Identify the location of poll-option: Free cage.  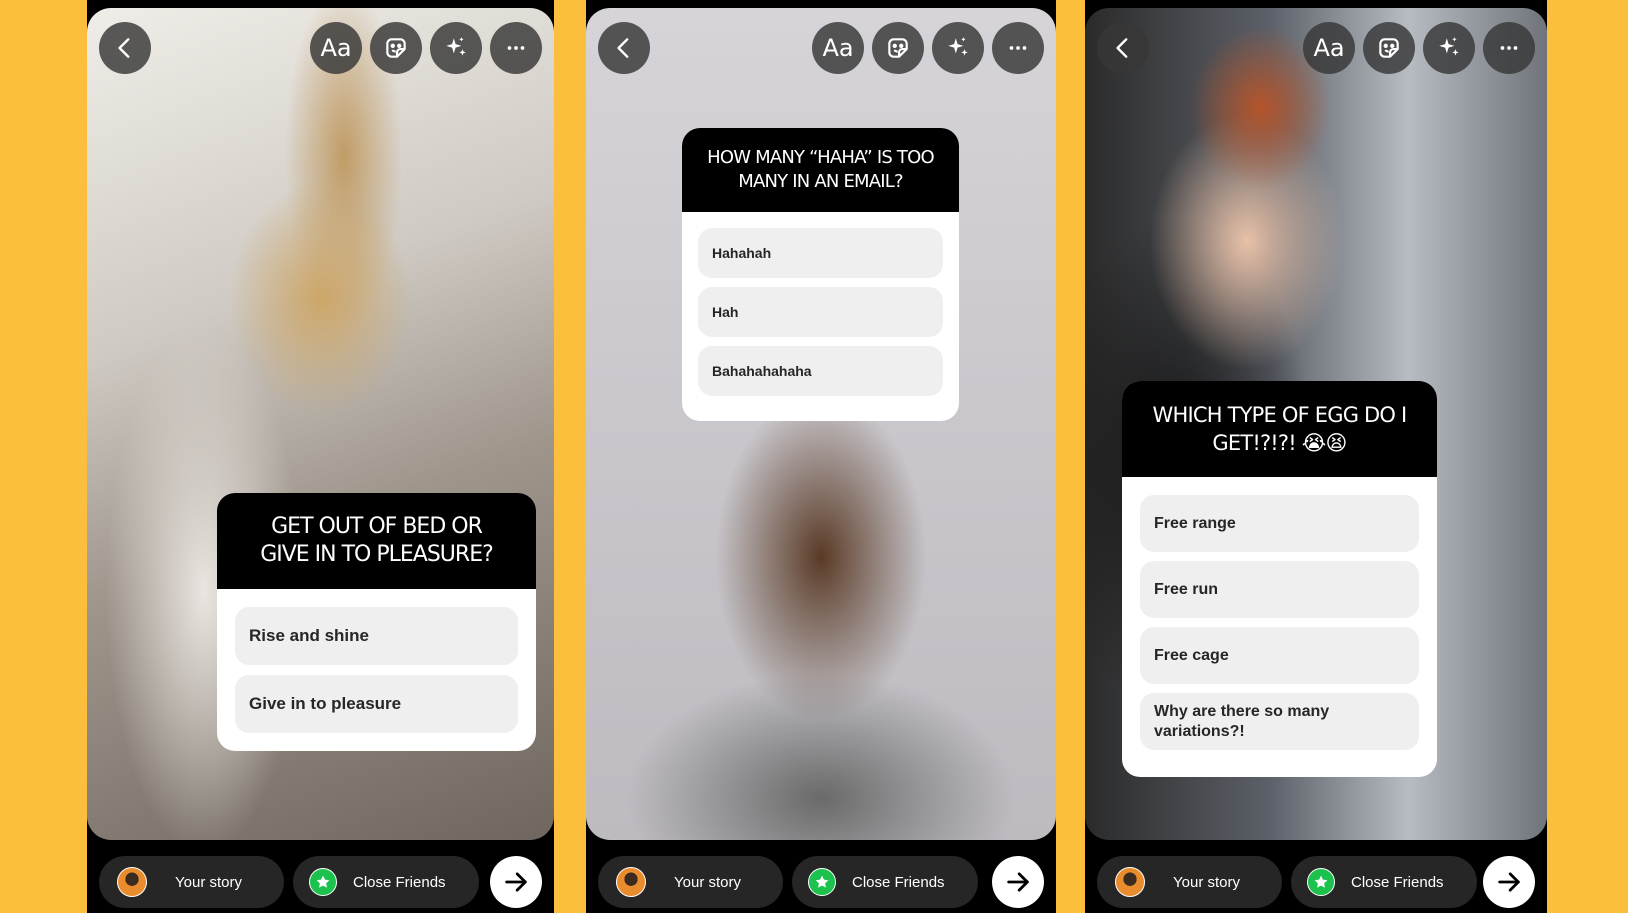
(1279, 655).